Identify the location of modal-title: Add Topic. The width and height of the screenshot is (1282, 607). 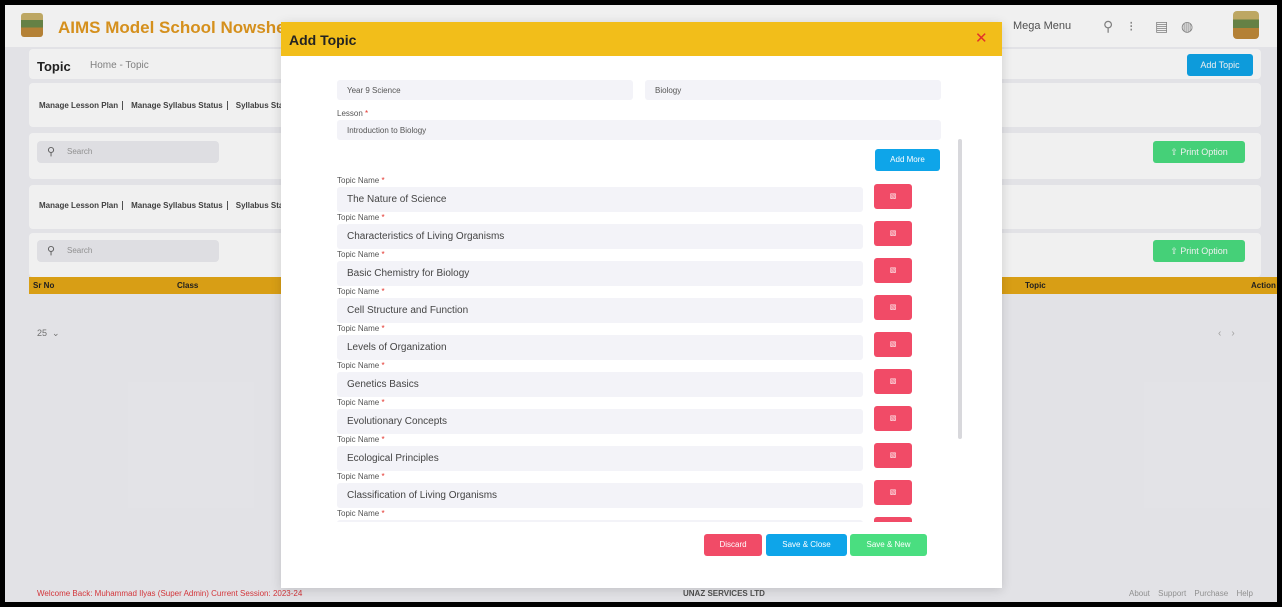
(323, 40).